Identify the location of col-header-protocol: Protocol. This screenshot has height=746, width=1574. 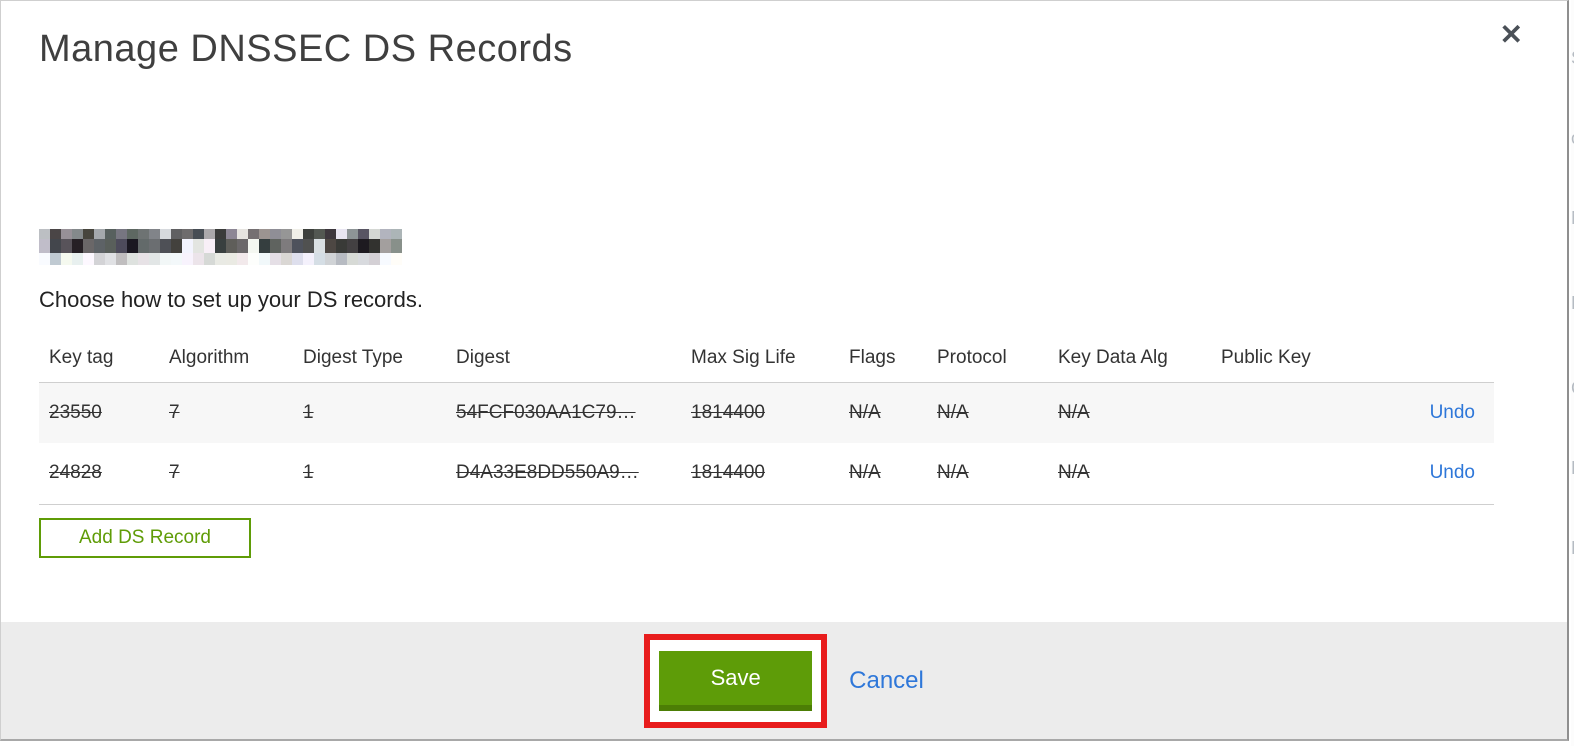
(972, 357).